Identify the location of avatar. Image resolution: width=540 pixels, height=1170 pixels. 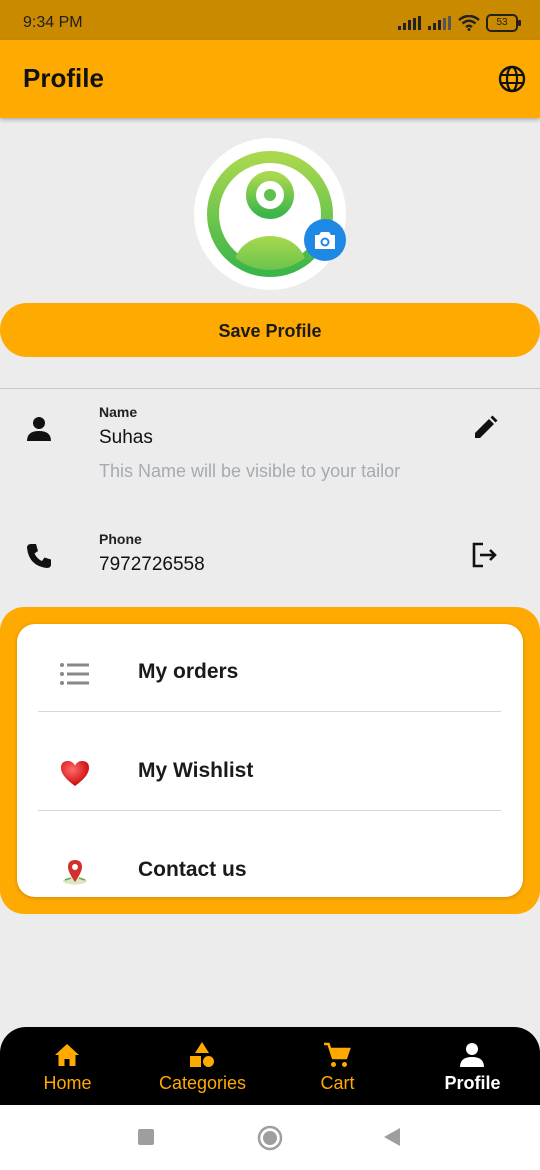
(270, 214).